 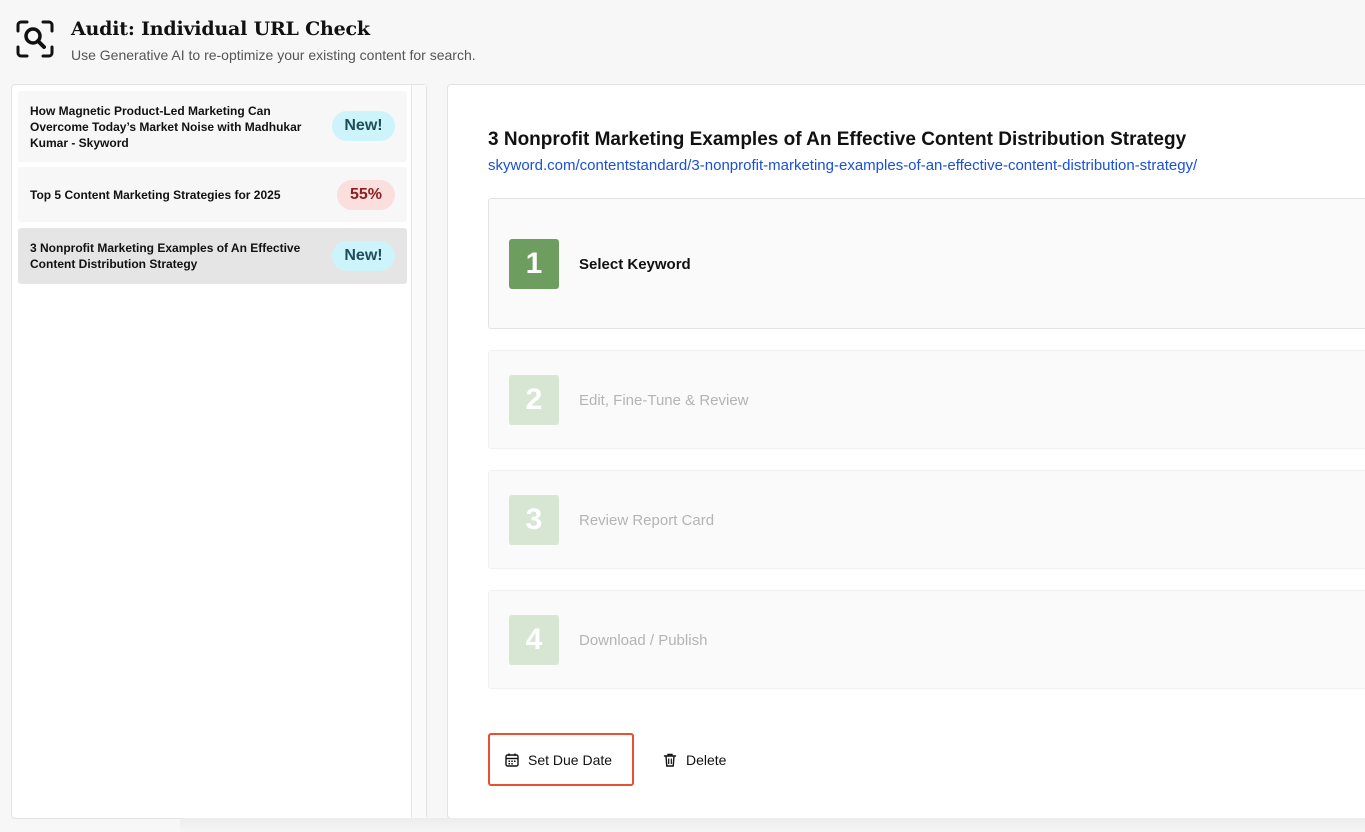 What do you see at coordinates (220, 29) in the screenshot?
I see `page-title: Audit: Individual URL Check` at bounding box center [220, 29].